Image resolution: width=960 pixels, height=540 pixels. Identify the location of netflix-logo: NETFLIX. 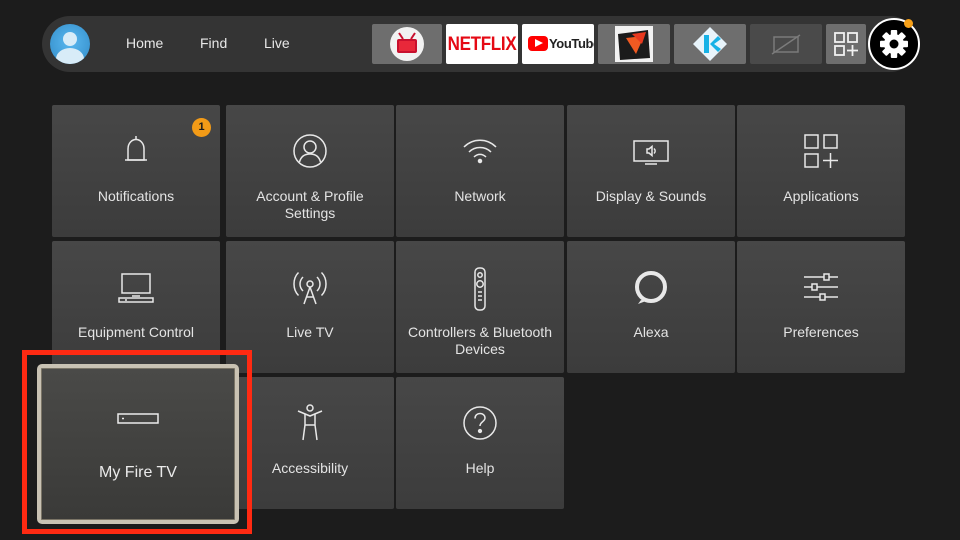
(482, 43).